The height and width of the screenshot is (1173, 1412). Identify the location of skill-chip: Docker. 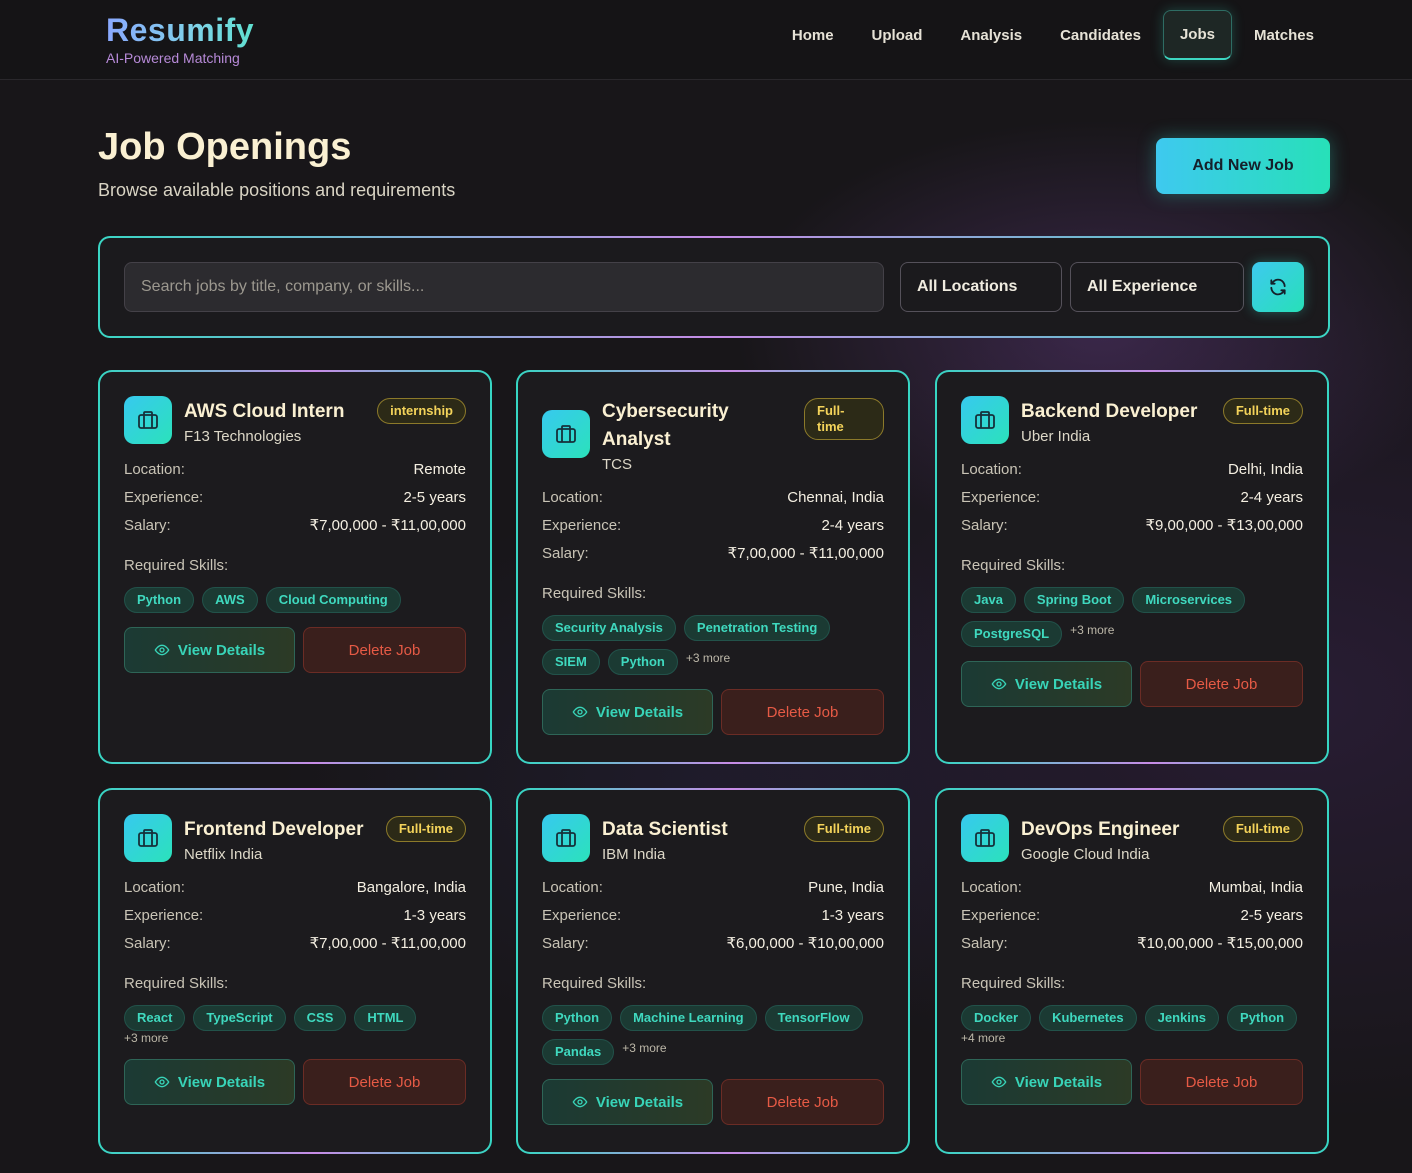
(996, 1018).